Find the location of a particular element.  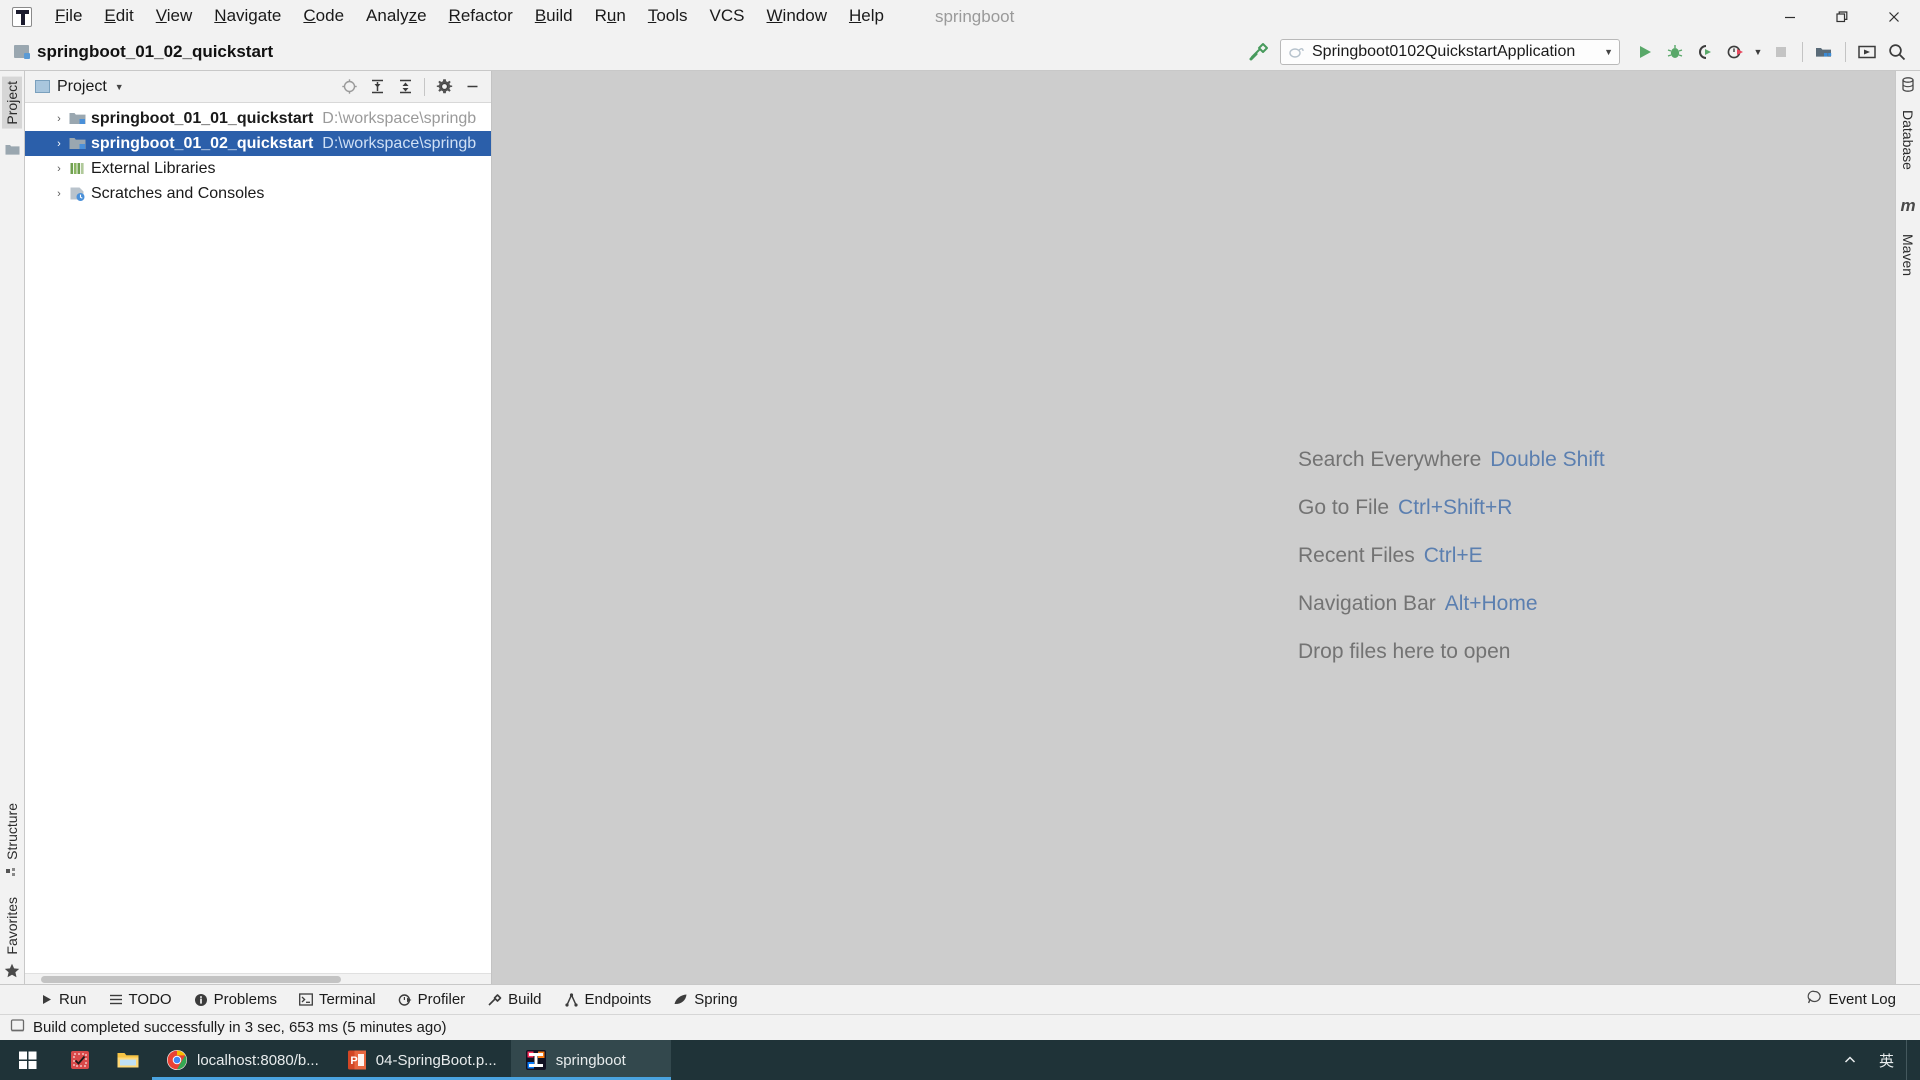

minimize-icon is located at coordinates (472, 87).